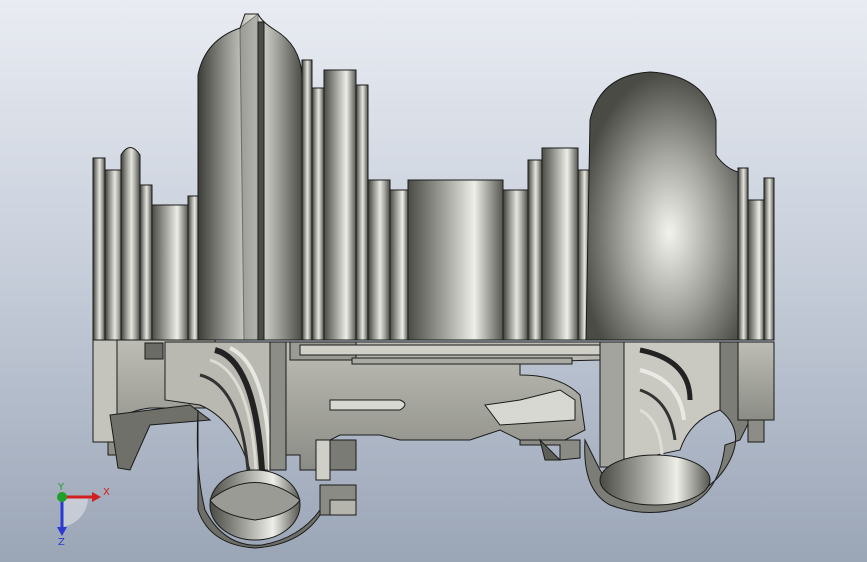 This screenshot has height=562, width=867. Describe the element at coordinates (283, 176) in the screenshot. I see `compressor-housing` at that location.